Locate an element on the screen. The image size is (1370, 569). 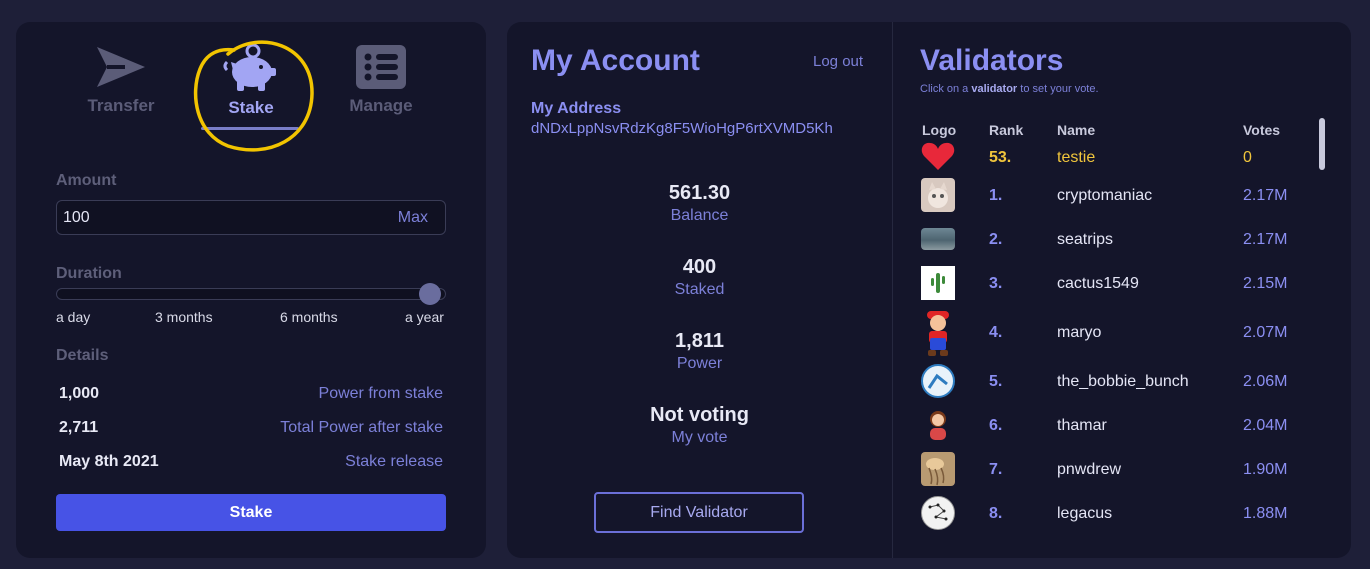
tab-transfer: Transfer is located at coordinates (121, 80).